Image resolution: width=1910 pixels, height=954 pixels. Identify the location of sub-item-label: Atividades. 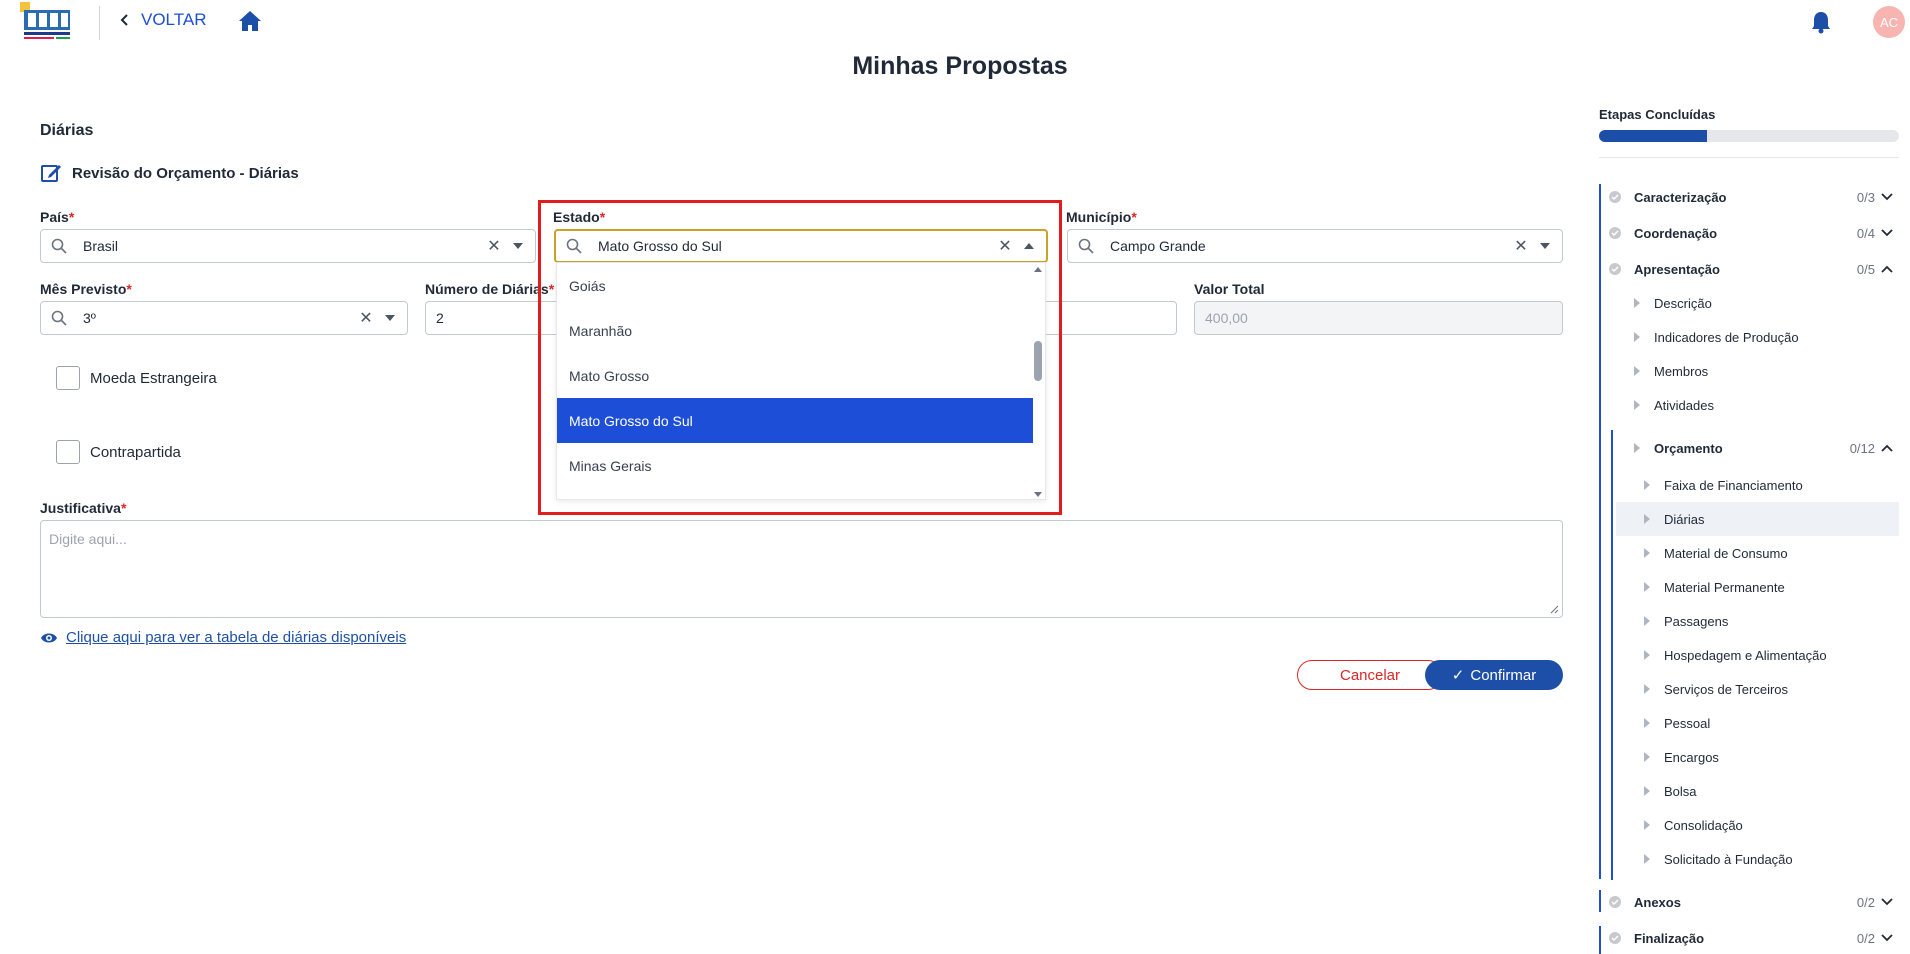
(1684, 405).